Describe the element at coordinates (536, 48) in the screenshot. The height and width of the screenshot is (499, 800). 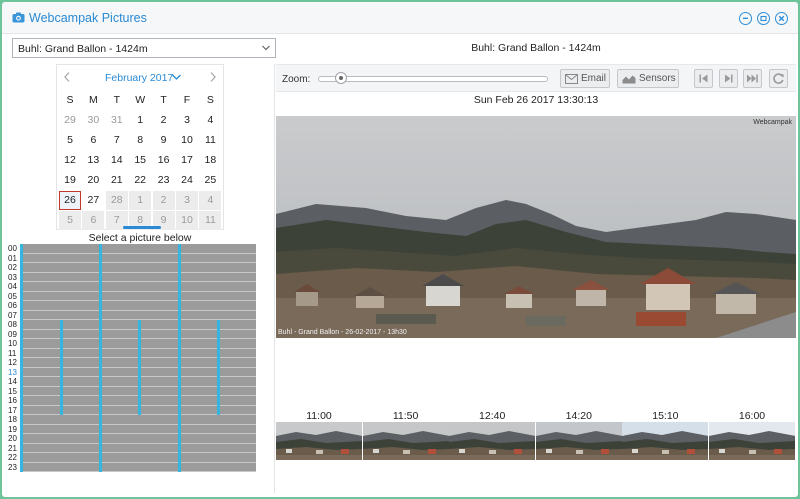
I see `camera-title: Buhl: Grand Ballon - 1424m` at that location.